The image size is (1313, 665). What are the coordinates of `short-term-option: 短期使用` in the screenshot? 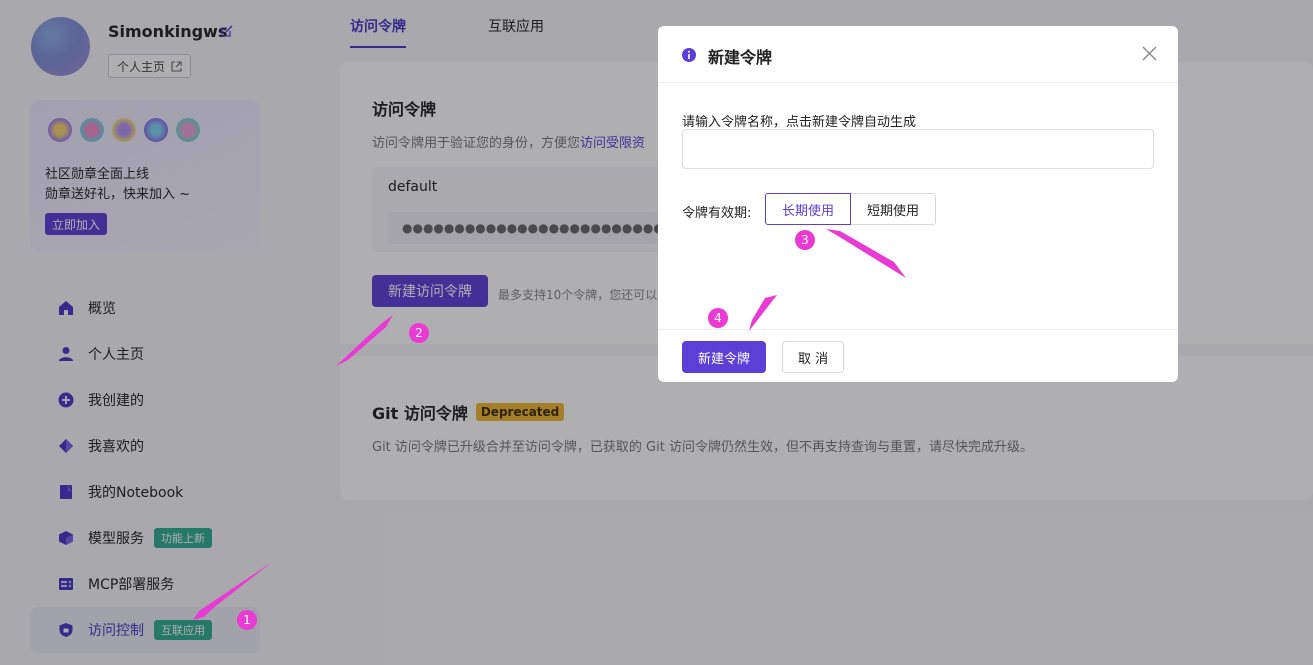 It's located at (894, 209).